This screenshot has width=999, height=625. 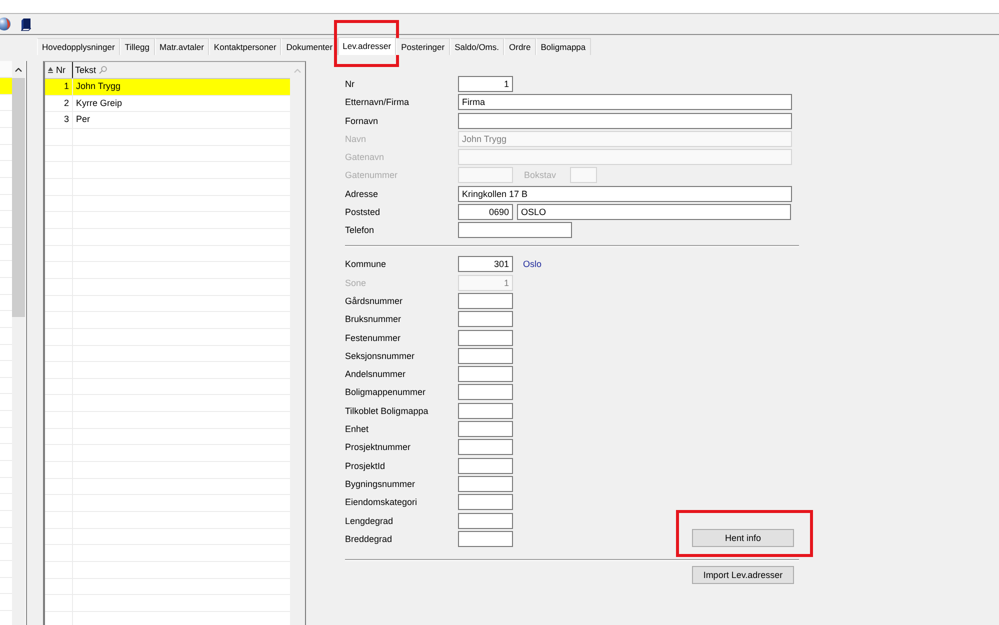 What do you see at coordinates (367, 46) in the screenshot?
I see `tab: Lev.adresser` at bounding box center [367, 46].